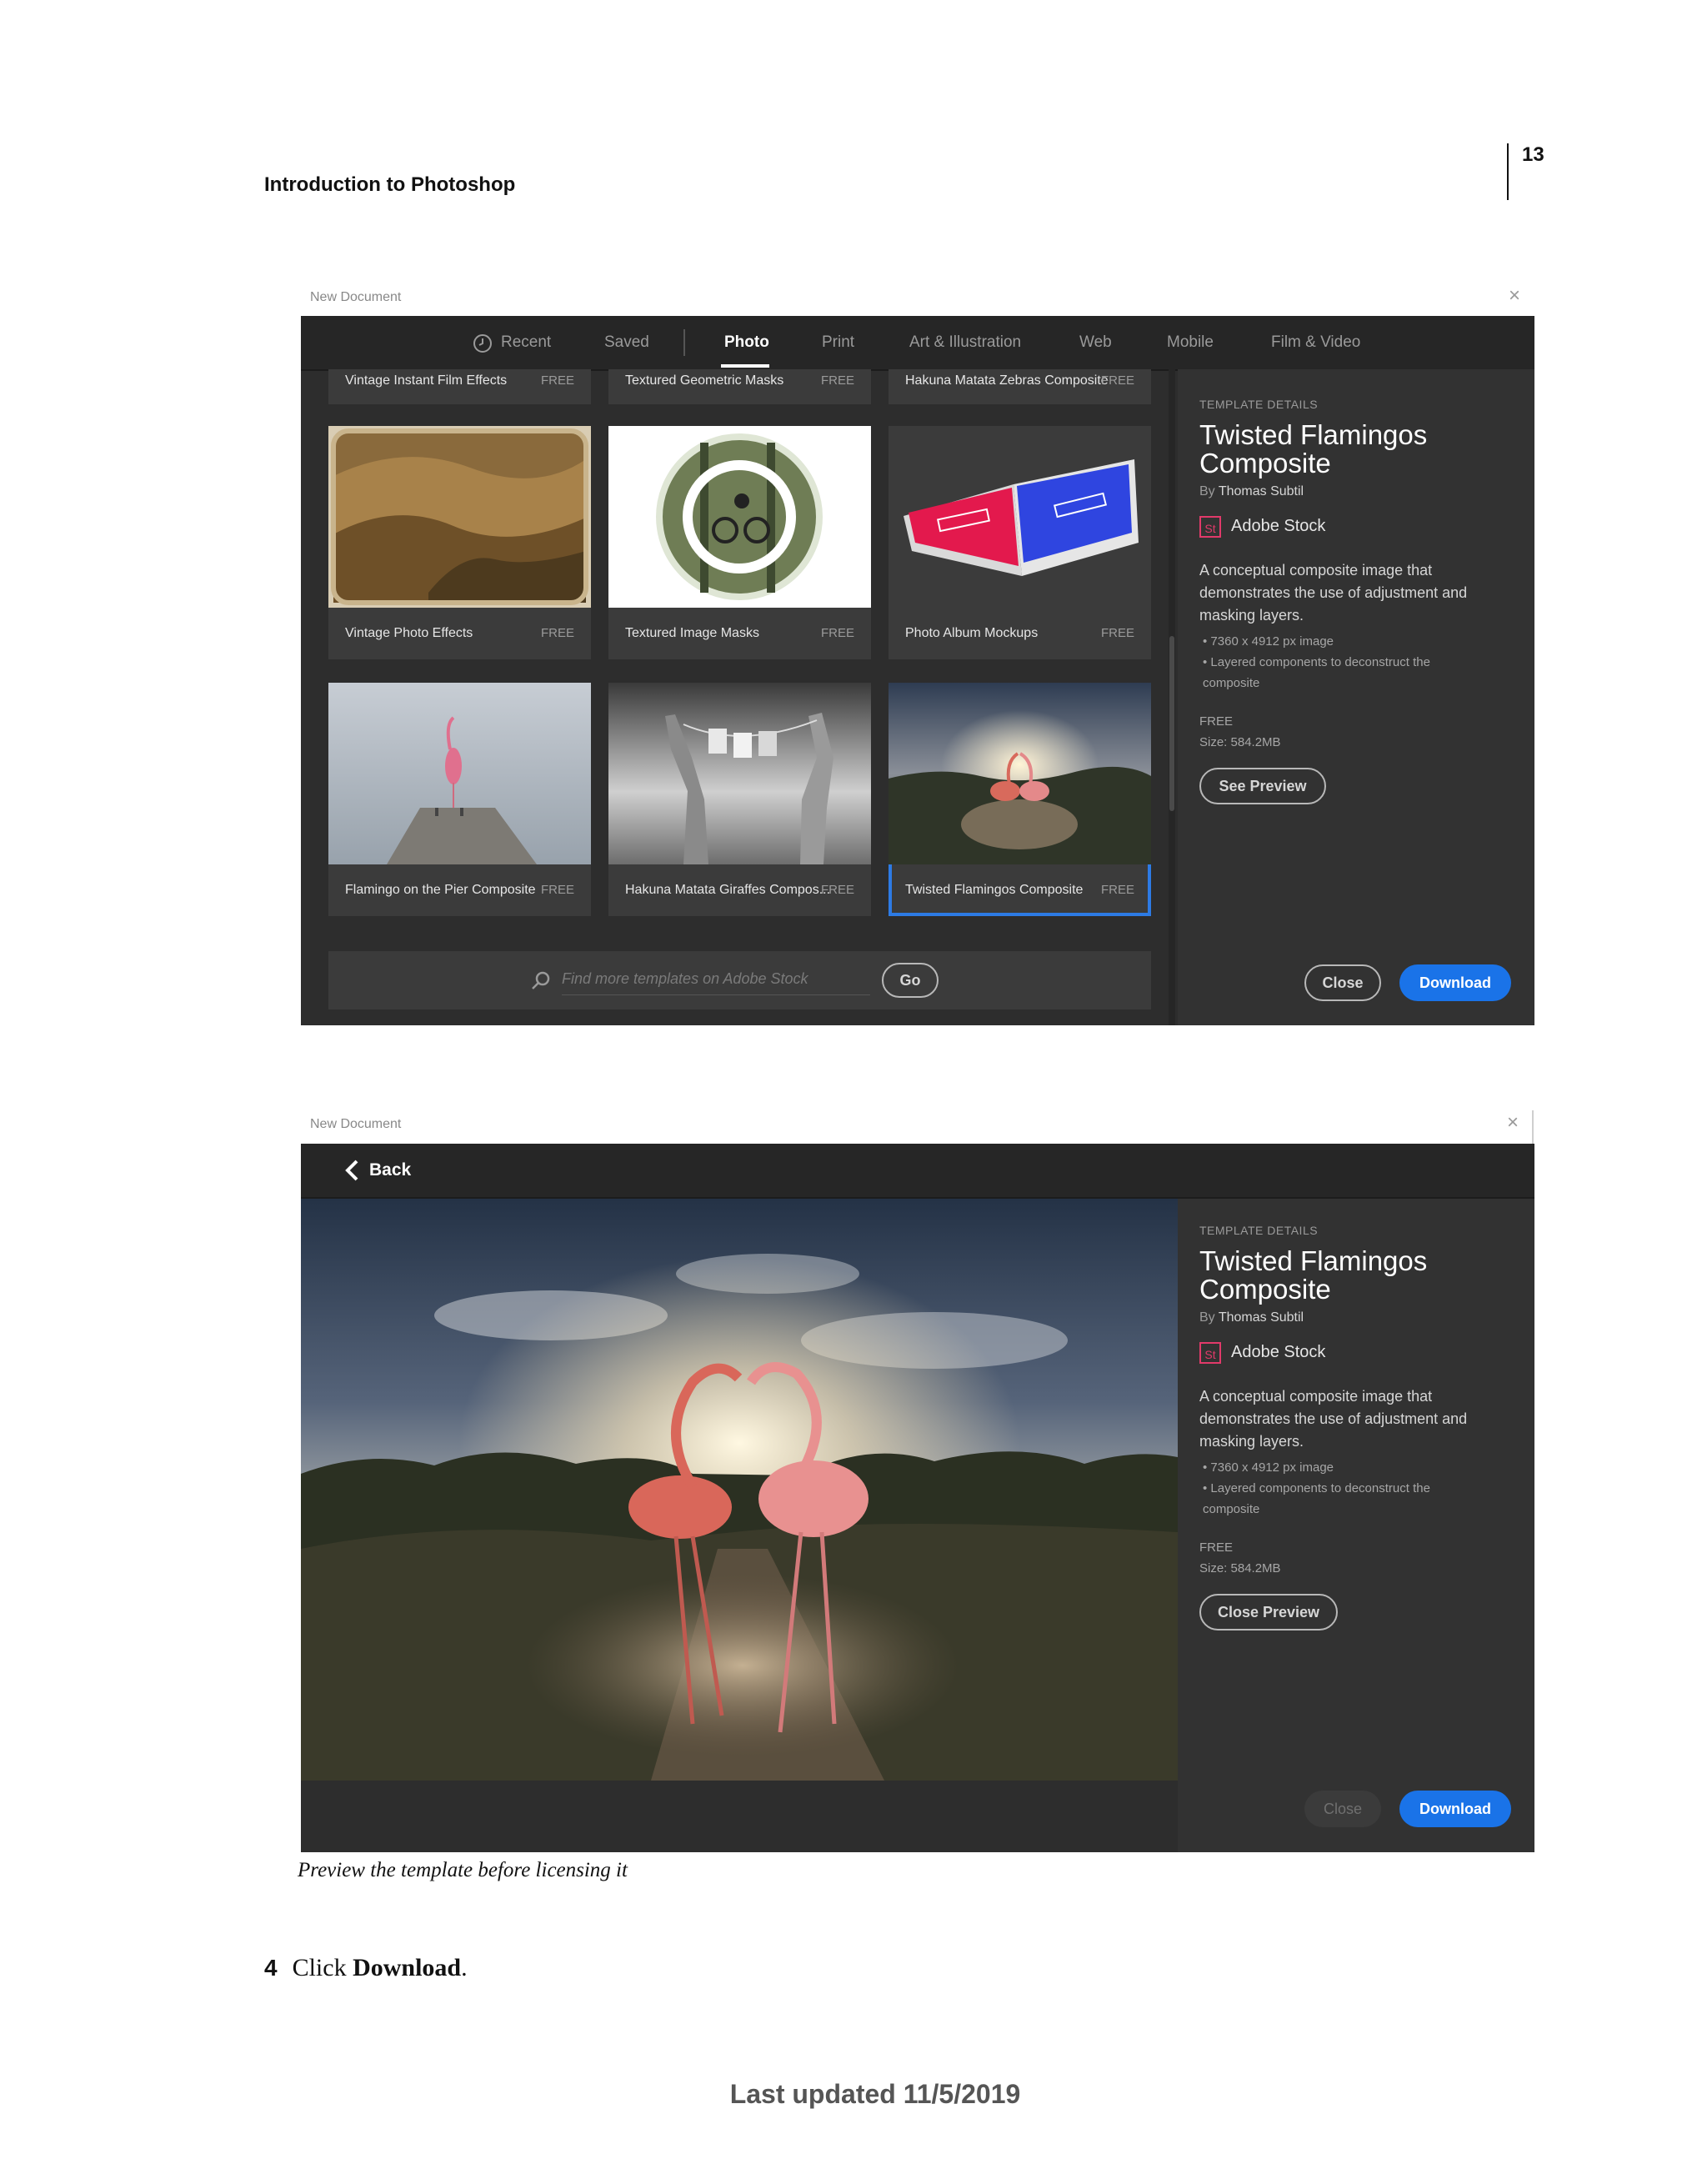 The image size is (1707, 2184). What do you see at coordinates (541, 980) in the screenshot?
I see `search-icon` at bounding box center [541, 980].